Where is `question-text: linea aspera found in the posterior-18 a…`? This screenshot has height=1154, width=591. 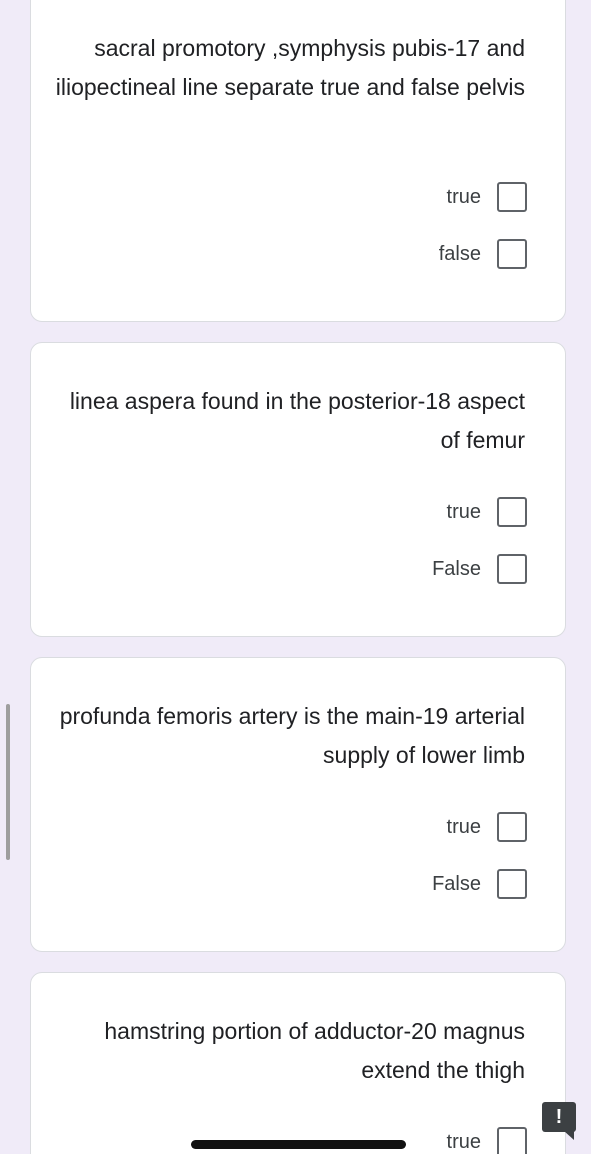
question-text: linea aspera found in the posterior-18 a… is located at coordinates (297, 420).